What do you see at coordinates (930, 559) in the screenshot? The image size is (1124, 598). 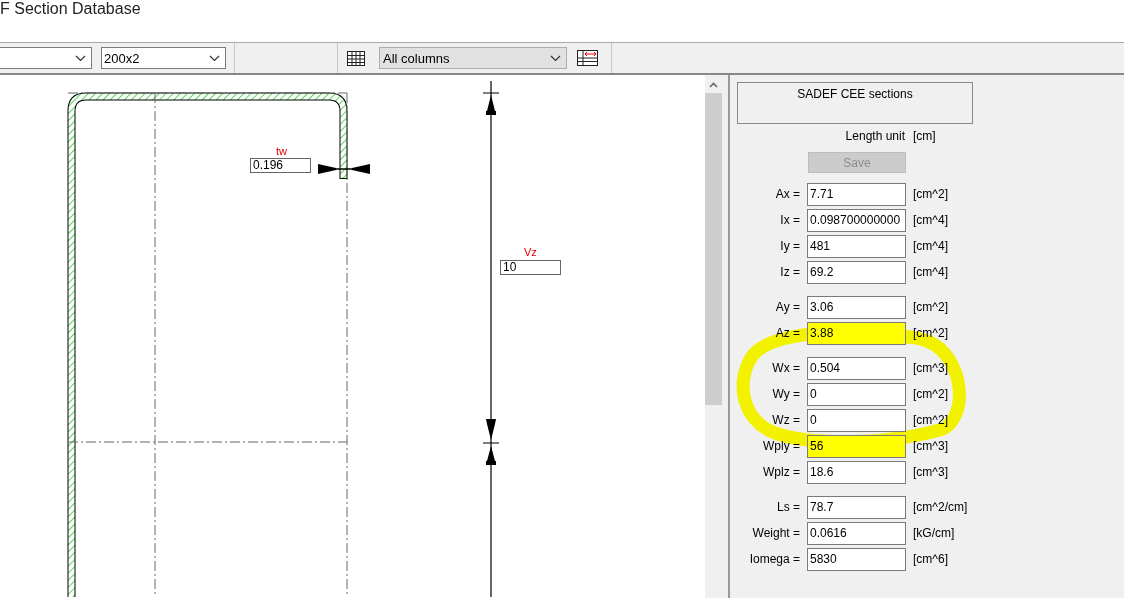 I see `unit-label: [cm^6]` at bounding box center [930, 559].